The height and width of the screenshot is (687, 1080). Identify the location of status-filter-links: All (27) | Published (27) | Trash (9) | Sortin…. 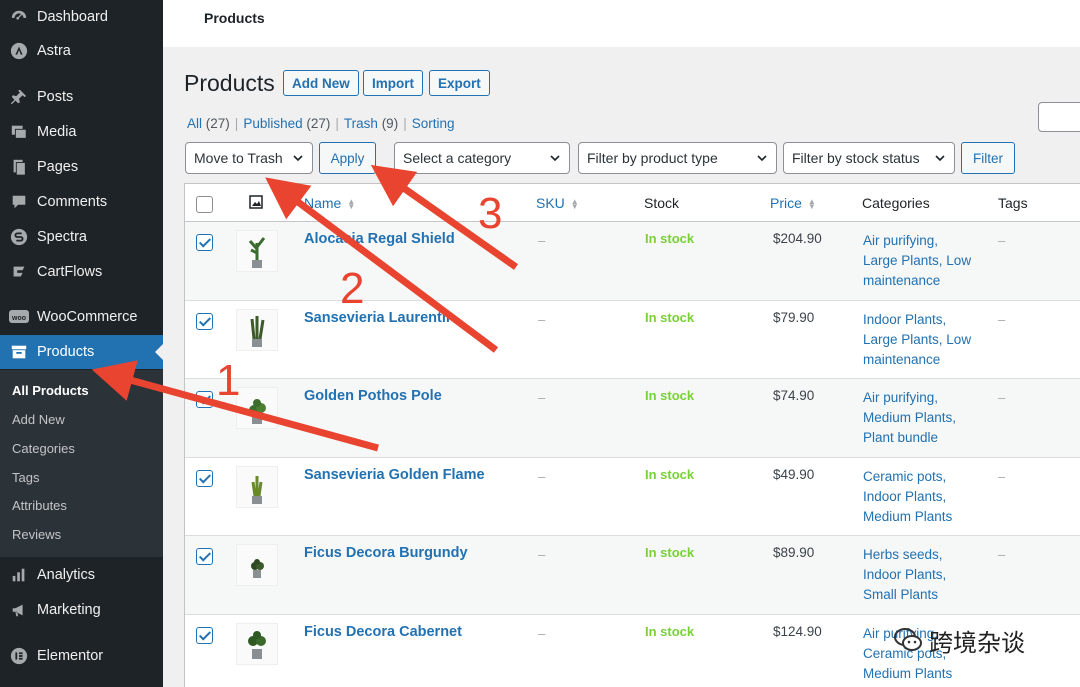
(320, 123).